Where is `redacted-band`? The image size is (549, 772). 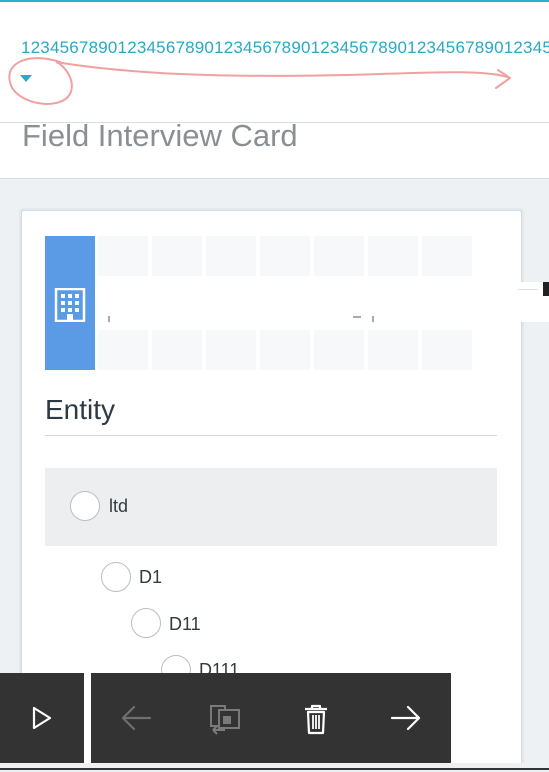
redacted-band is located at coordinates (323, 302).